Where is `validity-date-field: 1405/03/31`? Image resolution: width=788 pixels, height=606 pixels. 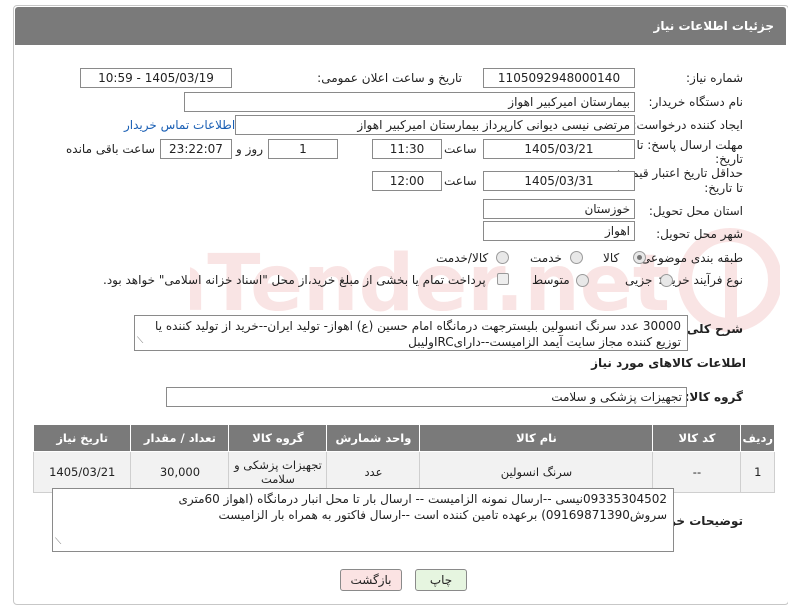 validity-date-field: 1405/03/31 is located at coordinates (559, 181).